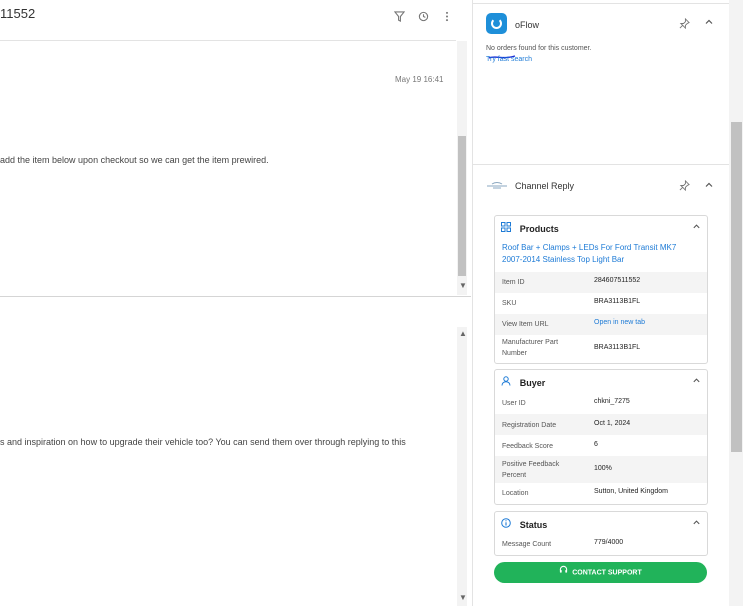 This screenshot has height=606, width=743. What do you see at coordinates (523, 382) in the screenshot?
I see `buyer-heading: Buyer` at bounding box center [523, 382].